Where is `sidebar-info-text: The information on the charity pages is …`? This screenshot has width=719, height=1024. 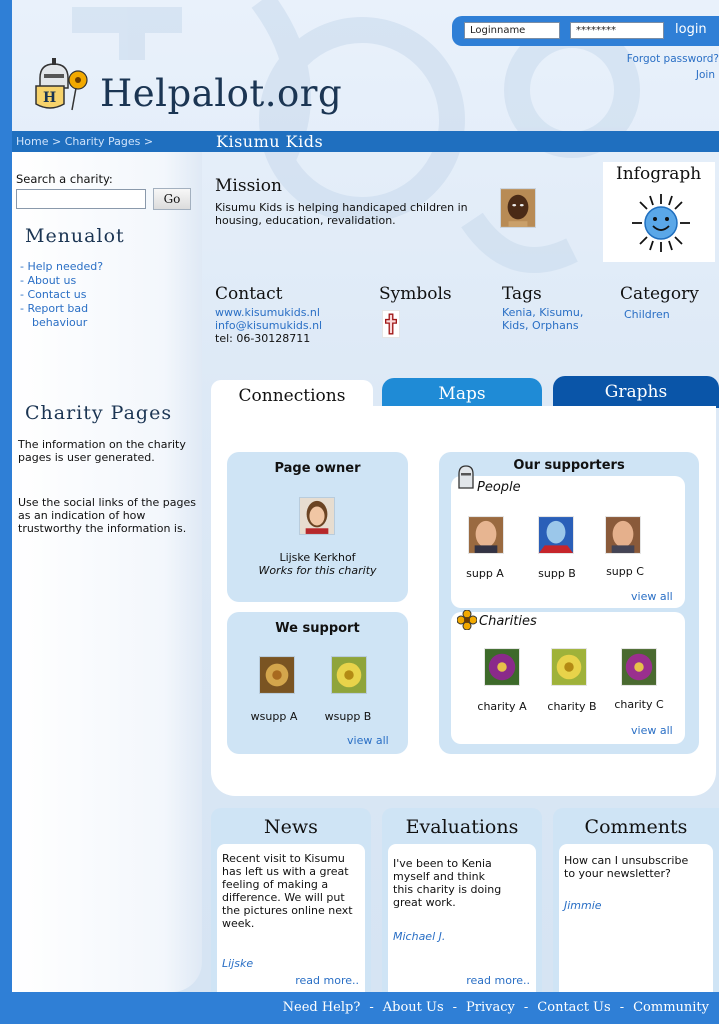 sidebar-info-text: The information on the charity pages is … is located at coordinates (102, 451).